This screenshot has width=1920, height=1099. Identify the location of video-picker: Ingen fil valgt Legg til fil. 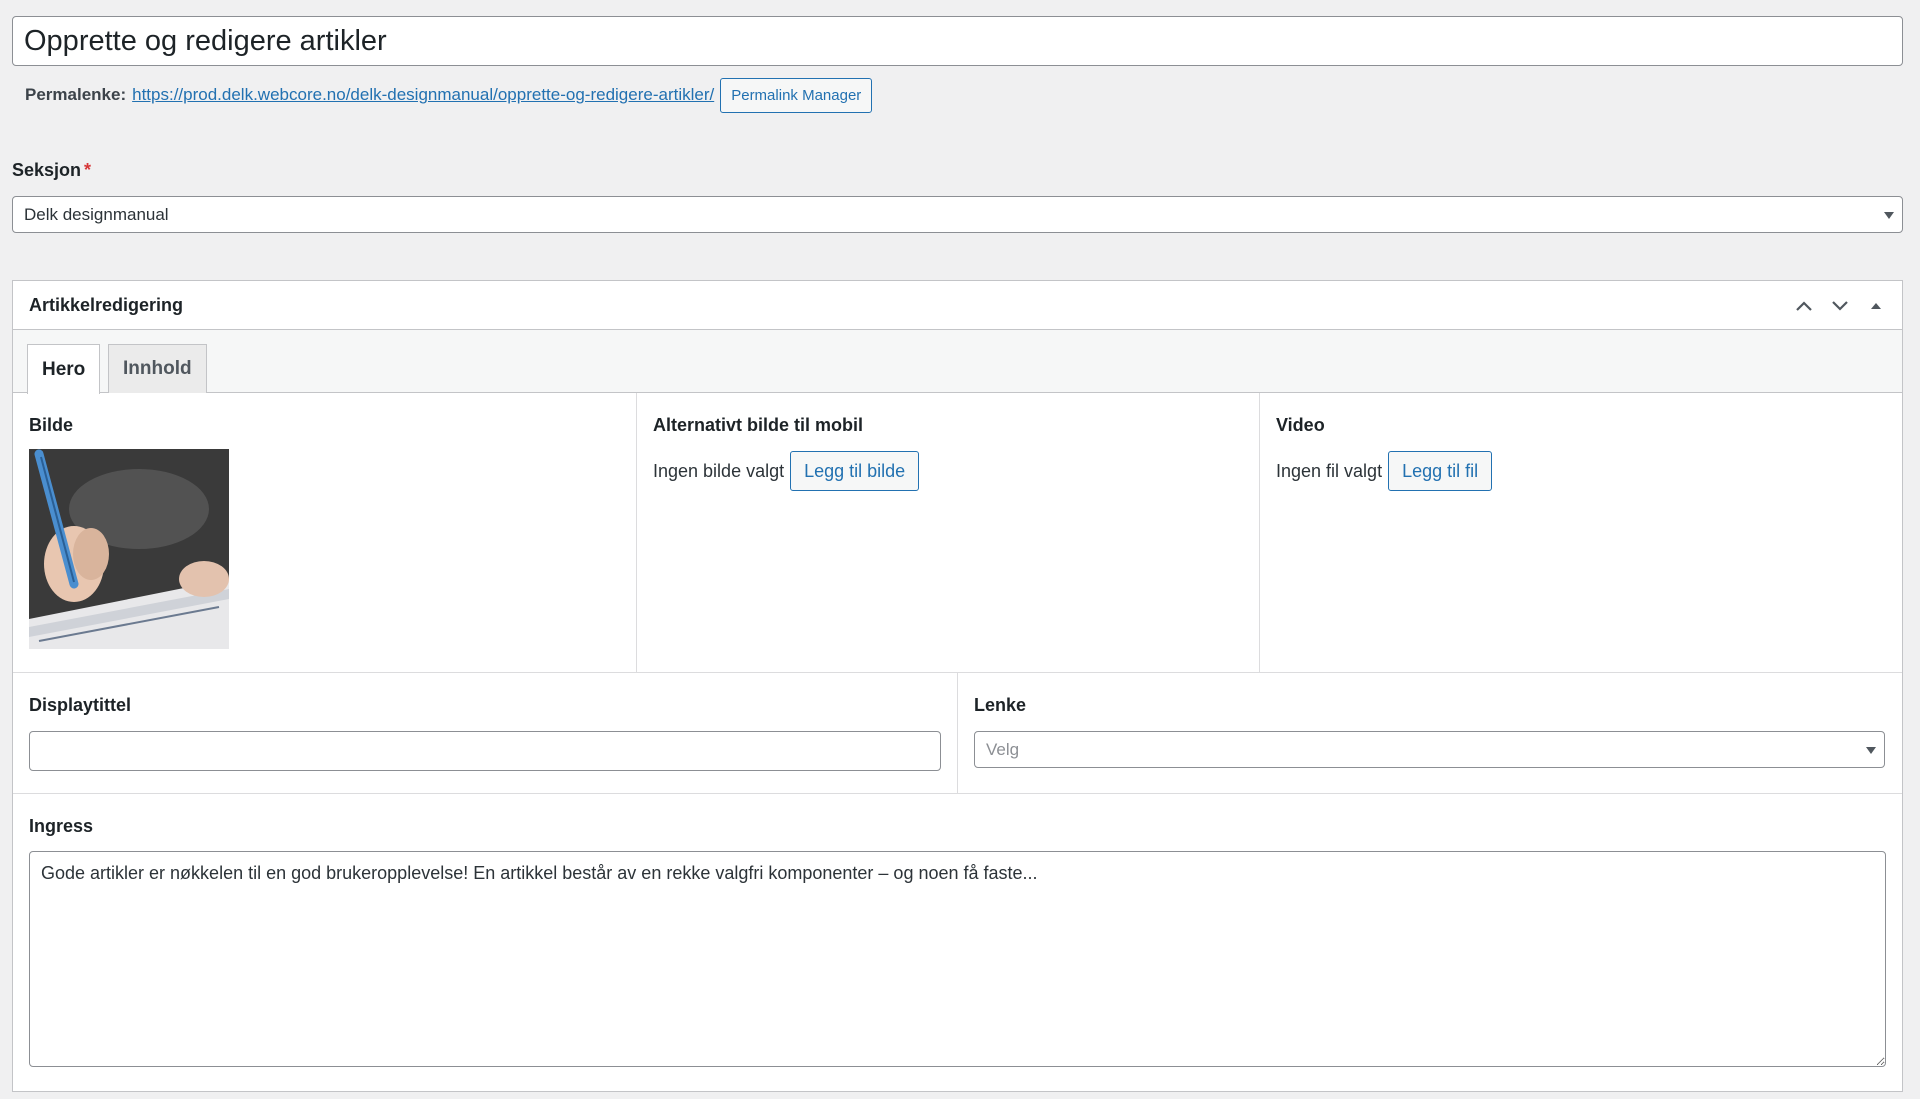
(1384, 471).